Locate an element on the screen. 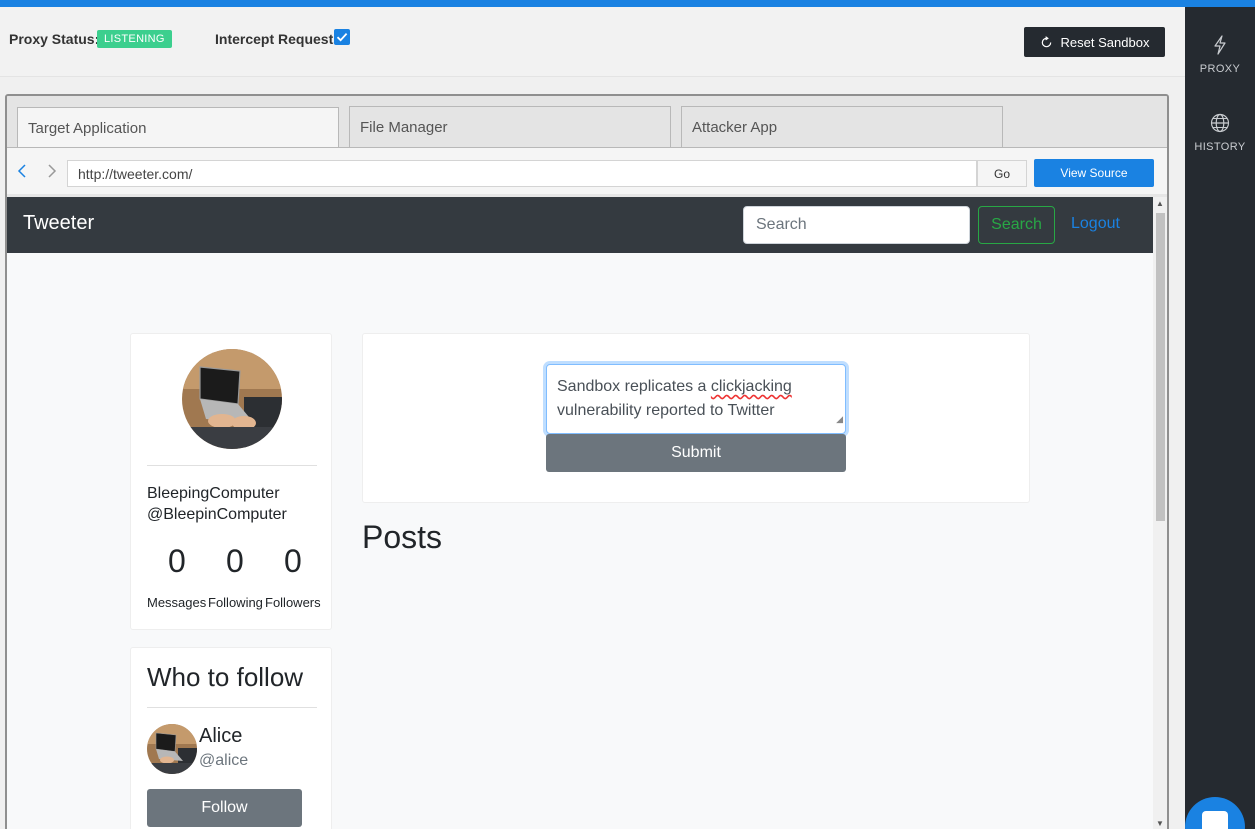  right-sidebar: PROXY HISTORY is located at coordinates (1220, 418).